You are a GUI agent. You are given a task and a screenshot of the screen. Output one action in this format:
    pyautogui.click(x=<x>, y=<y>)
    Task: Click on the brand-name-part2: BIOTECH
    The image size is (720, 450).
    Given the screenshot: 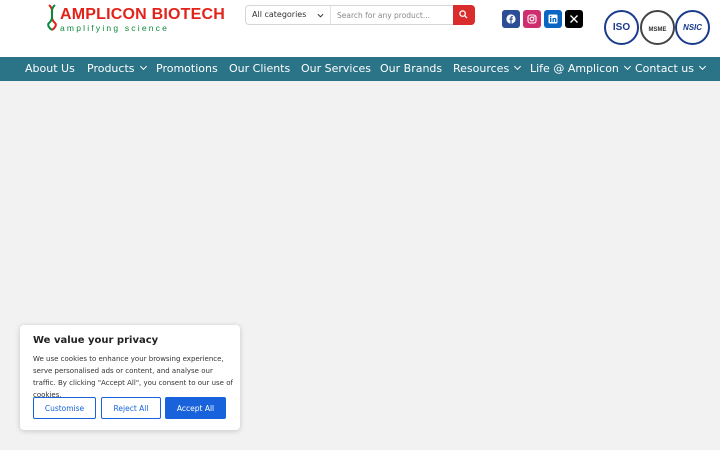 What is the action you would take?
    pyautogui.click(x=188, y=14)
    